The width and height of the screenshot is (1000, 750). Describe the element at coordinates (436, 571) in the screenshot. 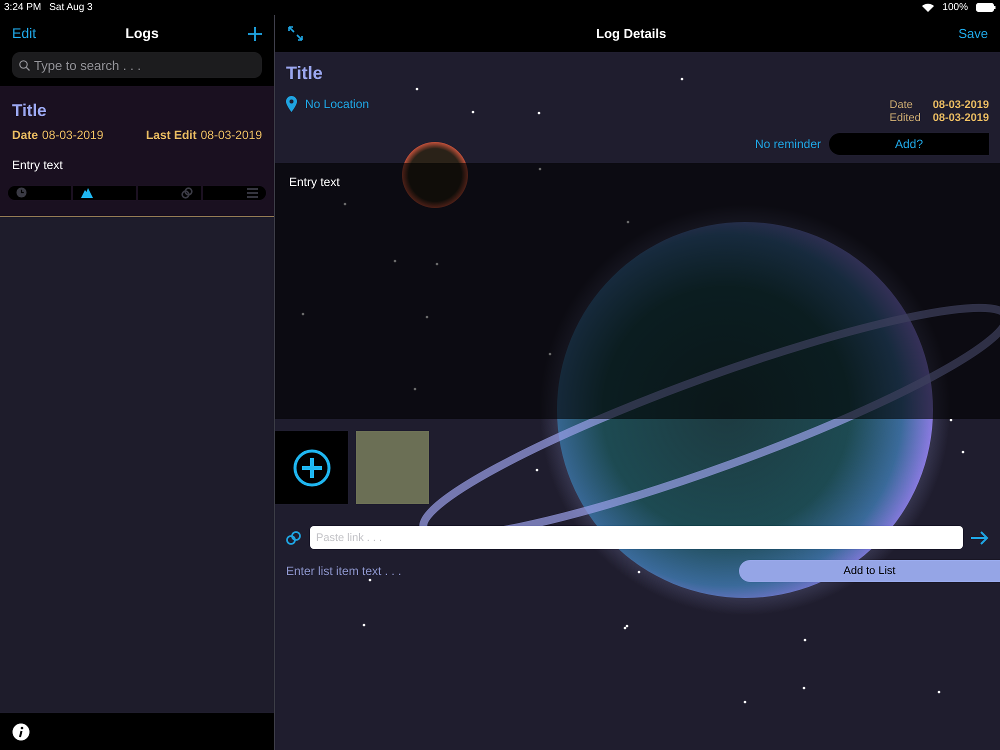

I see `list-item-field: Enter list item text . . .` at that location.